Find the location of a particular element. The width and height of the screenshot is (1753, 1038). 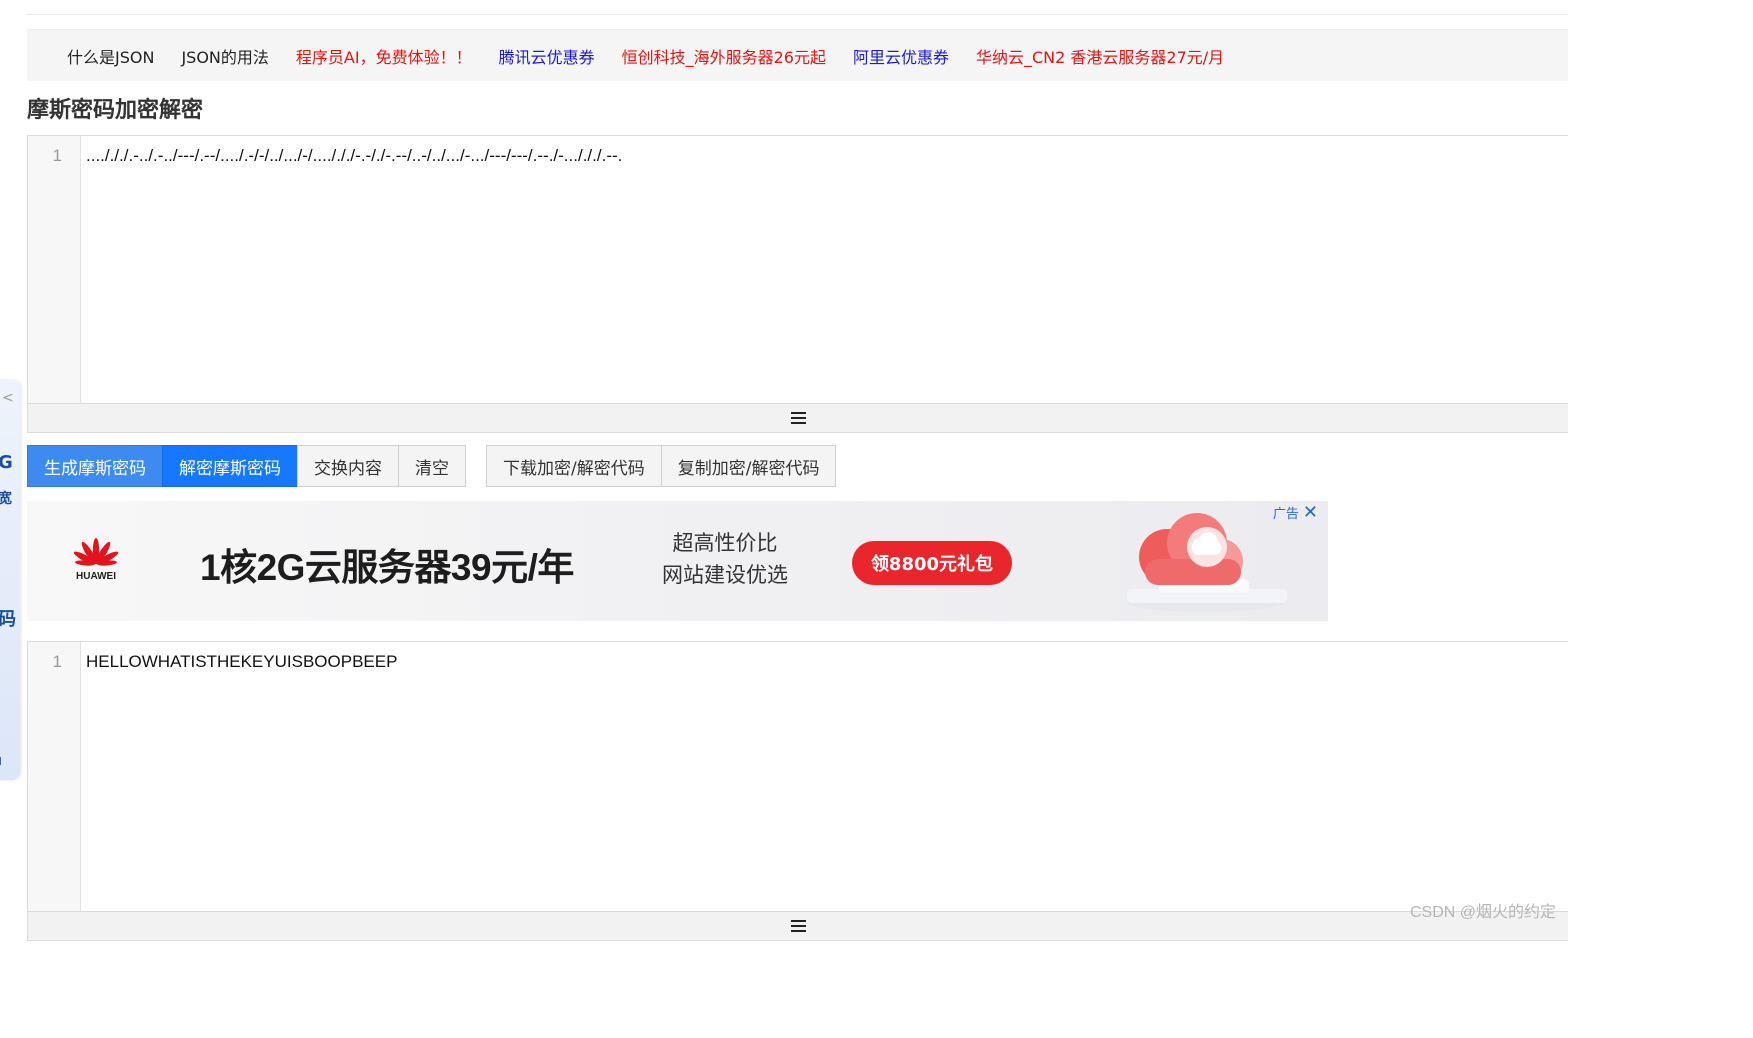

encode-morse-button: 生成摩斯密码 is located at coordinates (95, 466).